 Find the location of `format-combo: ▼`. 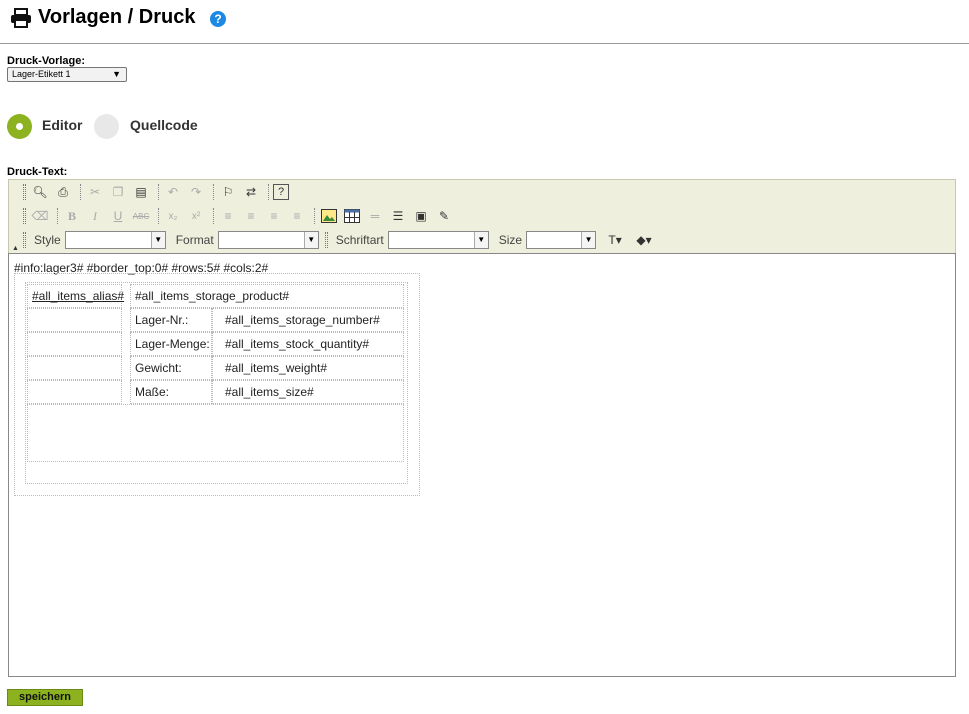

format-combo: ▼ is located at coordinates (268, 240).